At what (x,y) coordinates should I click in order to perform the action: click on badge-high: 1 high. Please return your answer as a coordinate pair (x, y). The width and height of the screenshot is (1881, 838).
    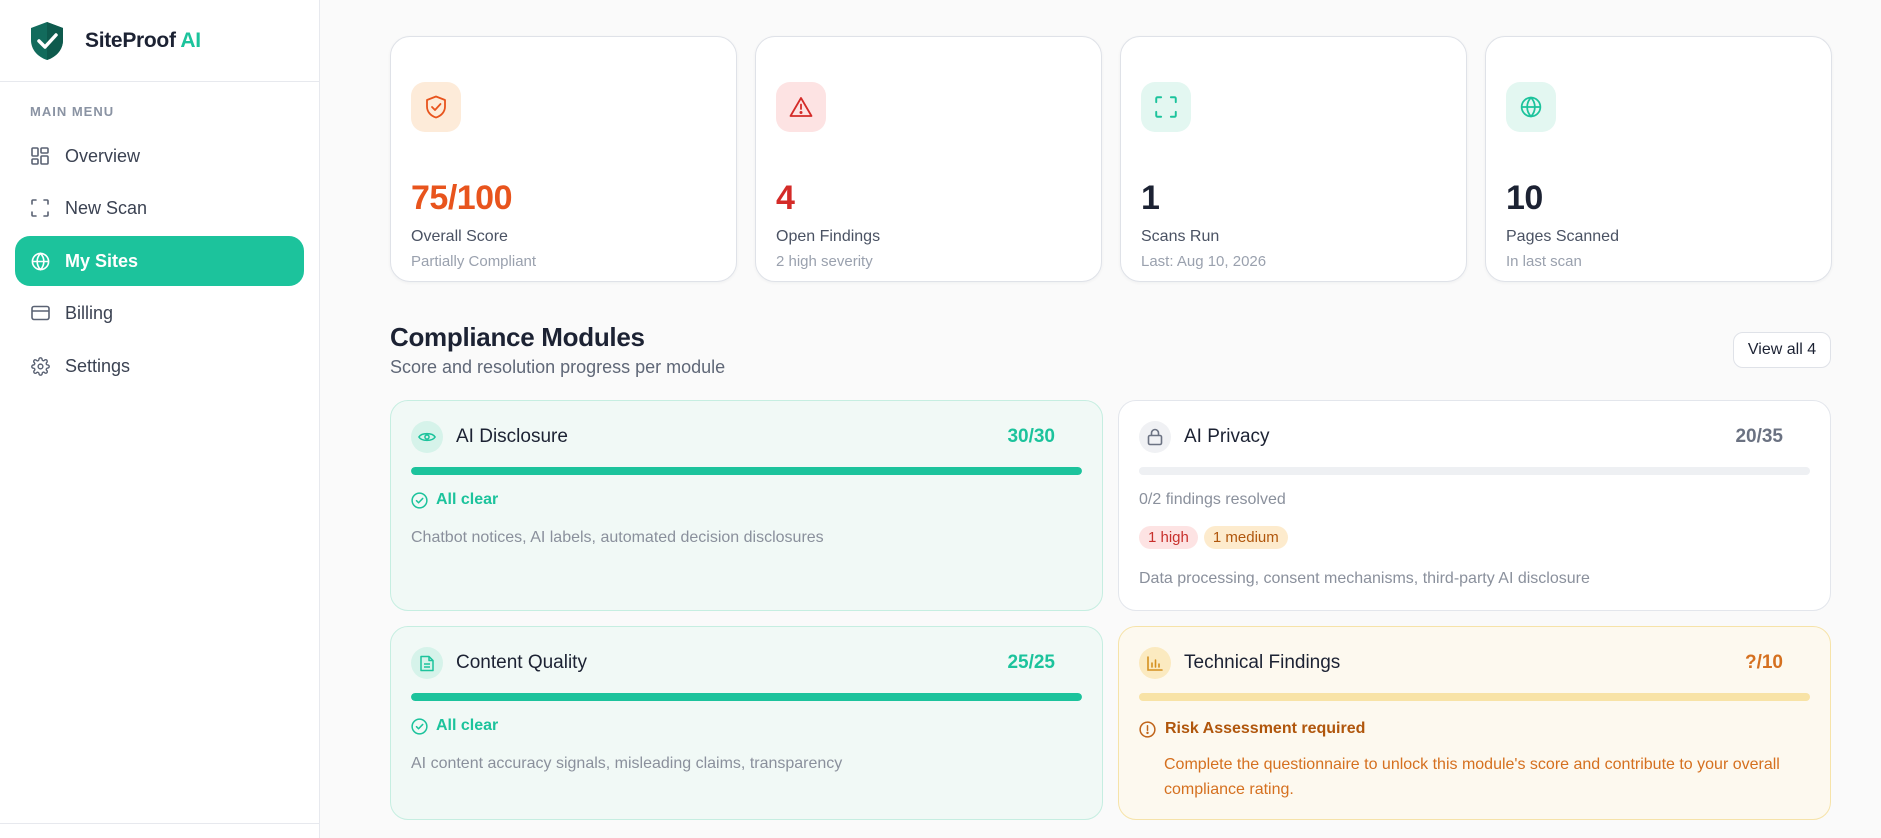
    Looking at the image, I should click on (1168, 537).